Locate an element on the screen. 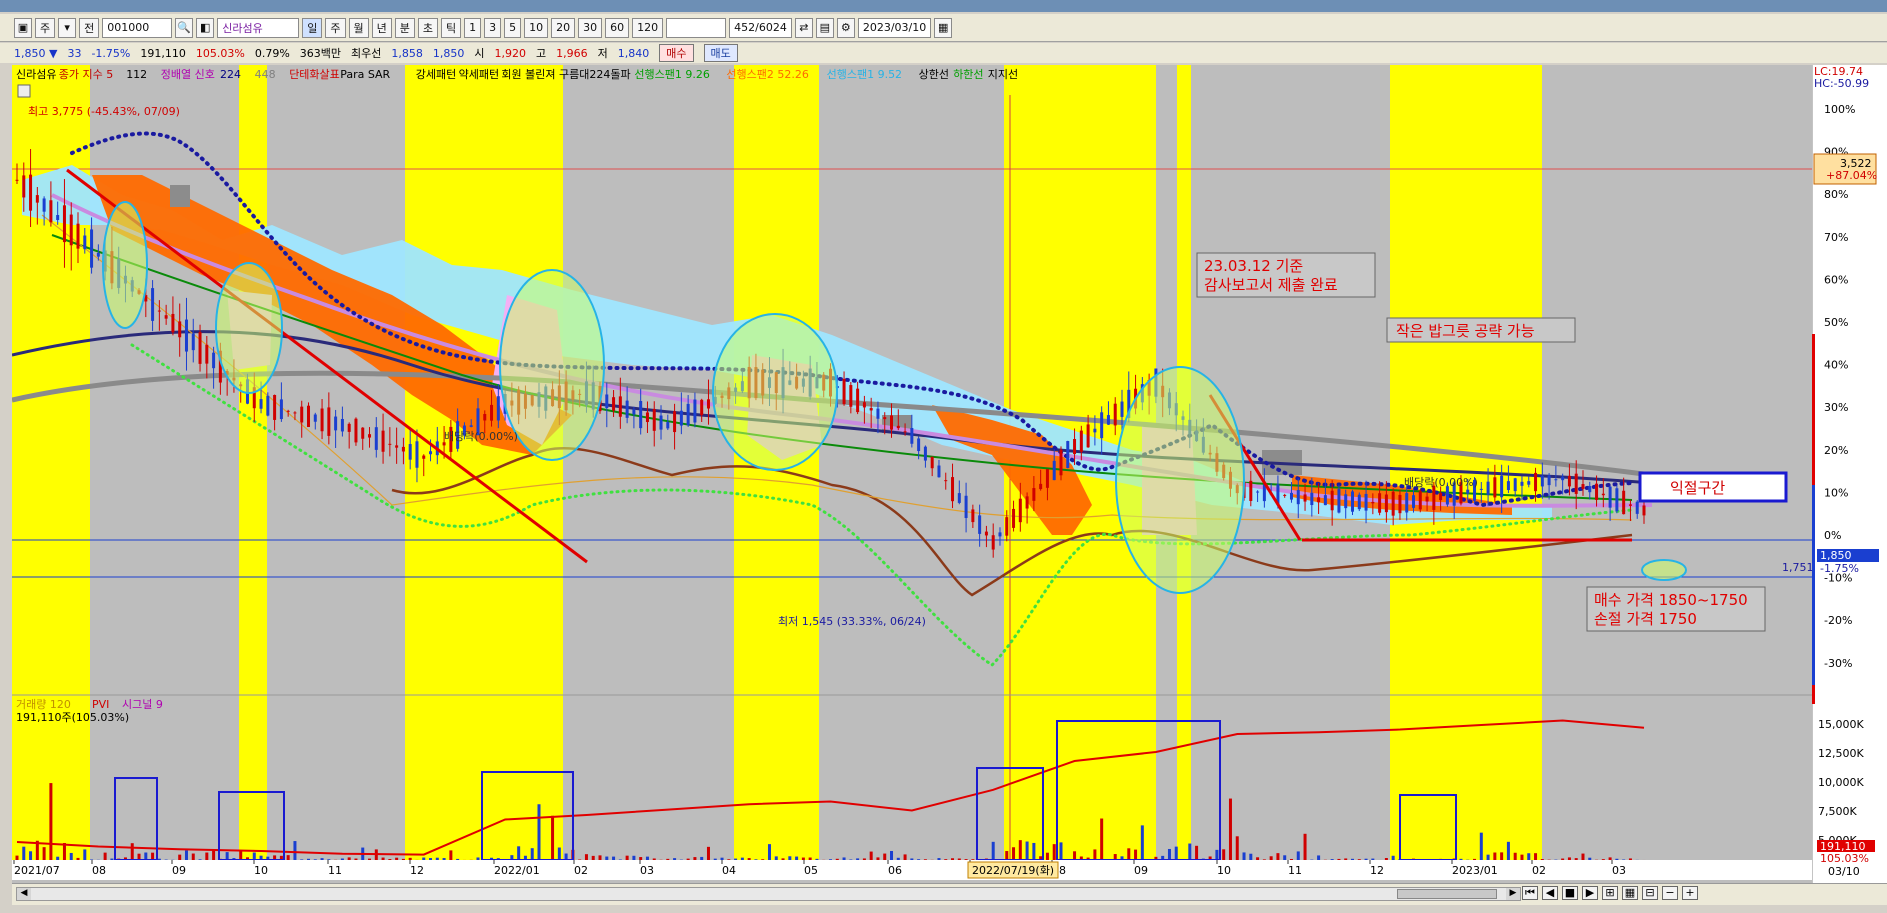 Image resolution: width=1887 pixels, height=913 pixels. legend-item: 종가 지수 5 is located at coordinates (86, 74).